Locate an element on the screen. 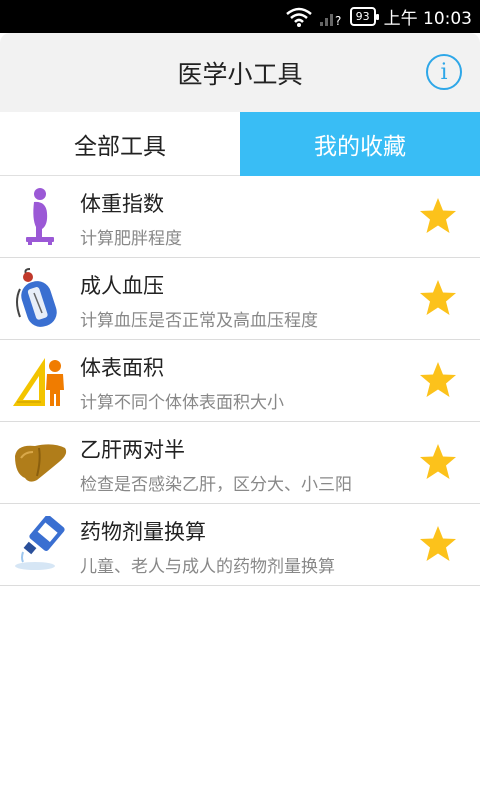 Image resolution: width=480 pixels, height=800 pixels. tab-bar: 全部工具 我的收藏 is located at coordinates (240, 144).